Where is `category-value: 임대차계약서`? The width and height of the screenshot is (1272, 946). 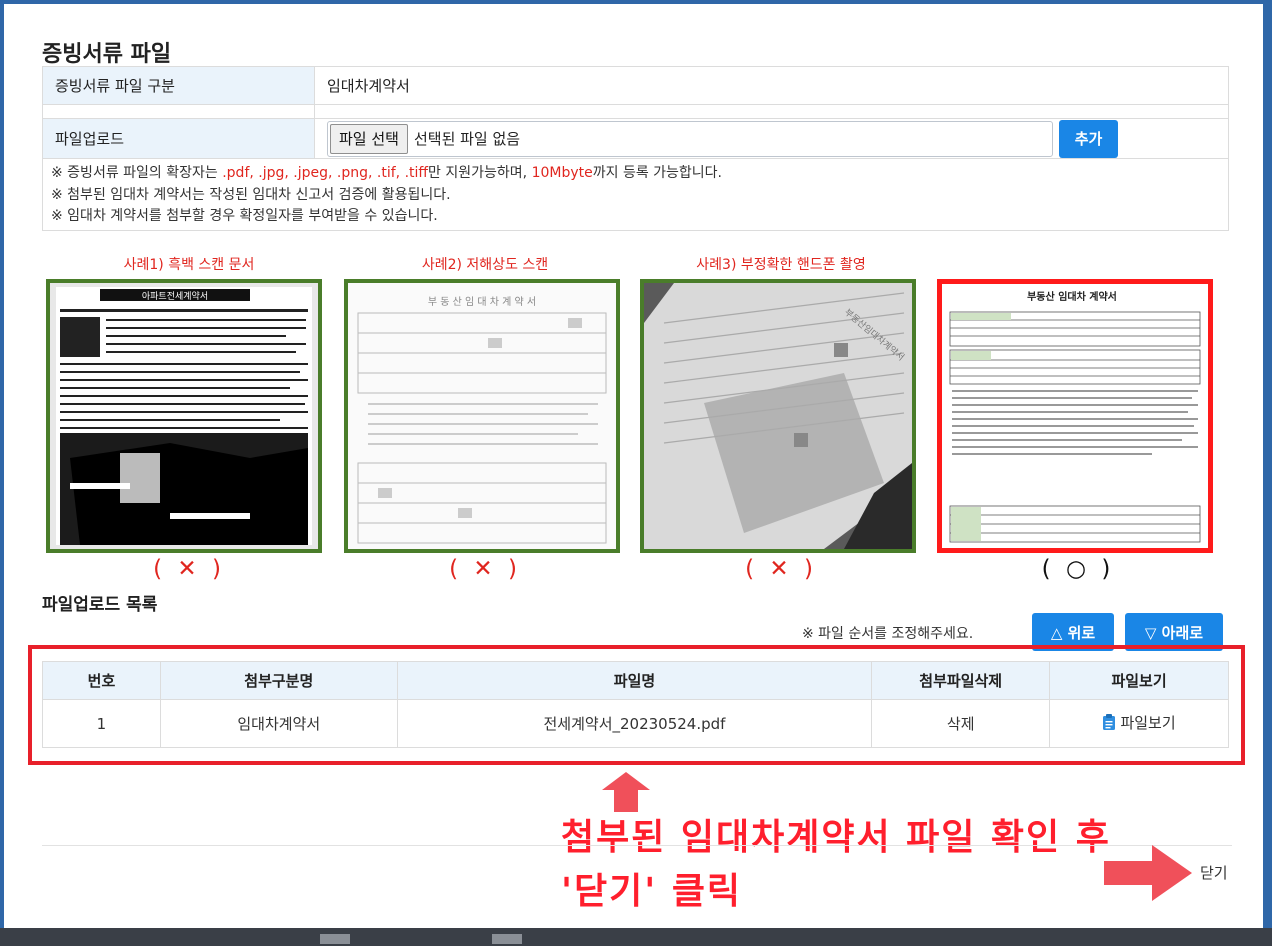
category-value: 임대차계약서 is located at coordinates (368, 86).